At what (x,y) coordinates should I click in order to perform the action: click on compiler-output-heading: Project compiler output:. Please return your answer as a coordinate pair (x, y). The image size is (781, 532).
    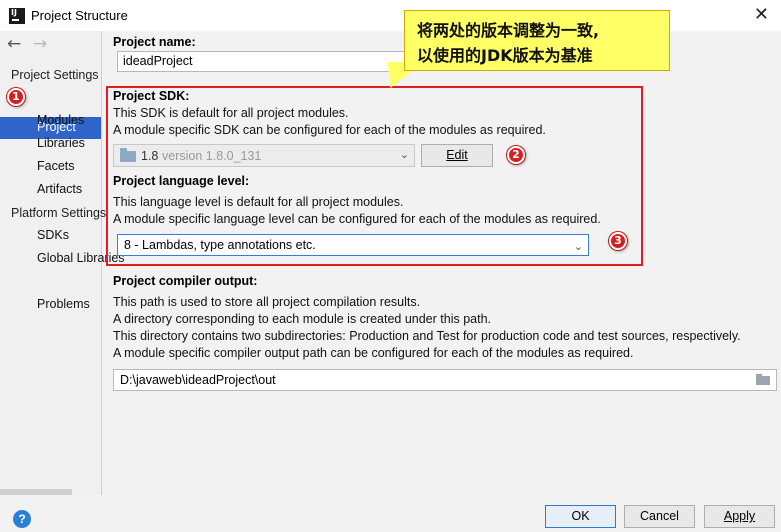
    Looking at the image, I should click on (185, 281).